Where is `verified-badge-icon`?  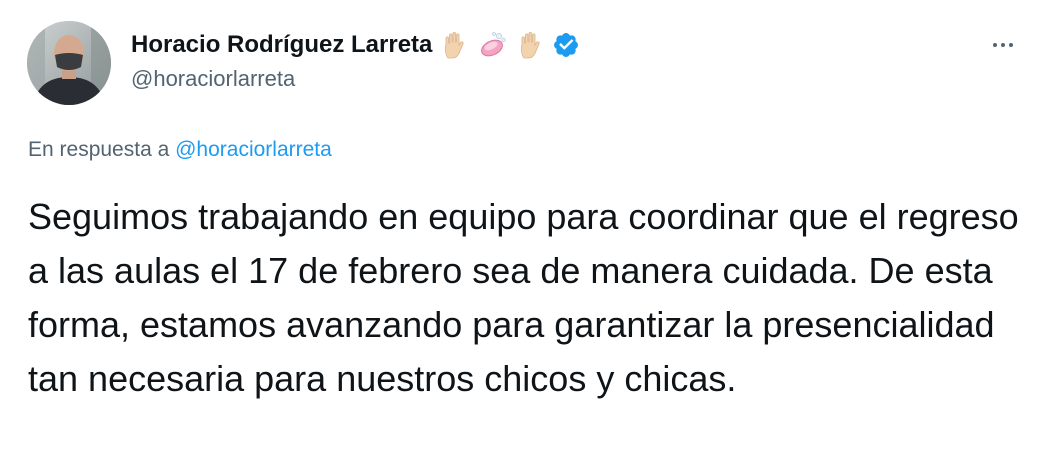
verified-badge-icon is located at coordinates (566, 45).